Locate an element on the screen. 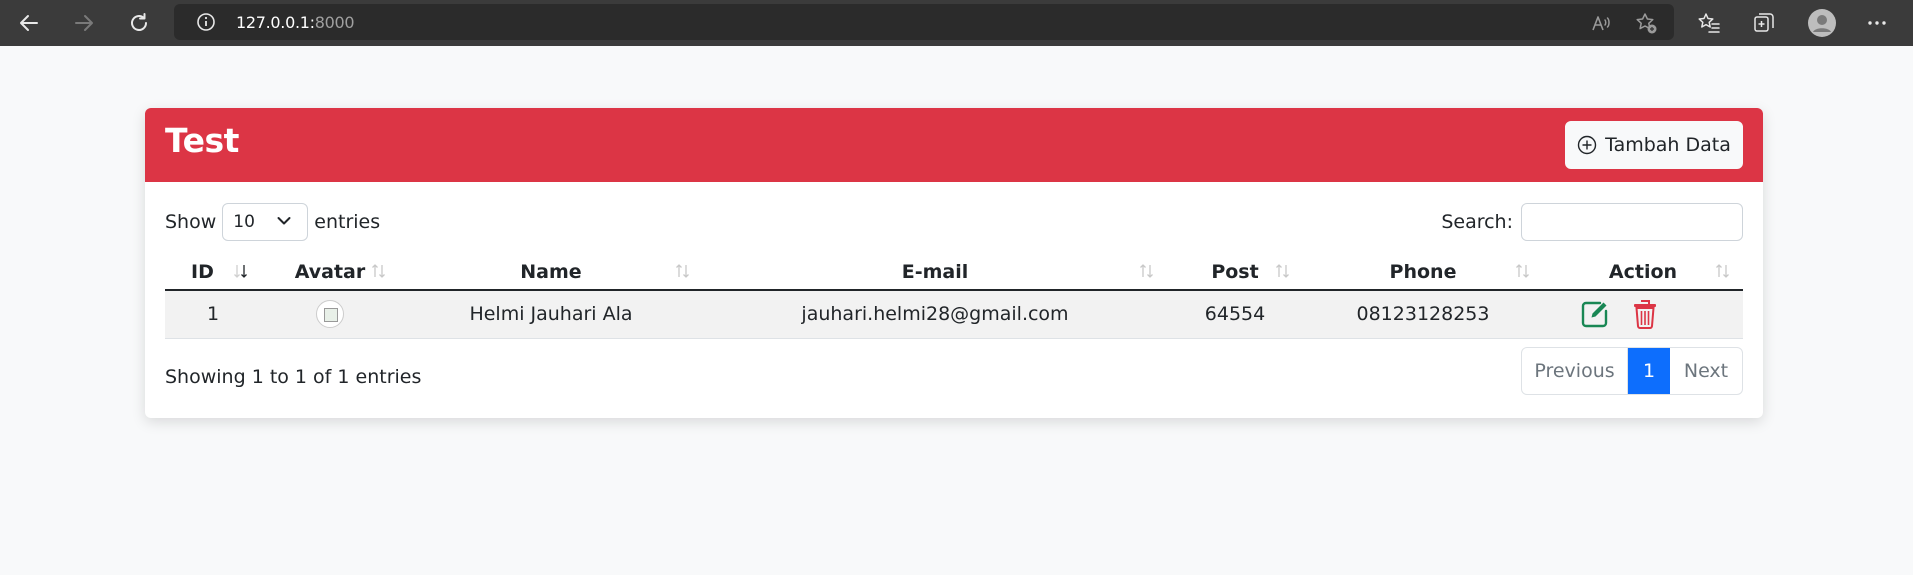 This screenshot has height=575, width=1913. table-header-row: ID Avatar Name E-mail Post Phone Action is located at coordinates (954, 272).